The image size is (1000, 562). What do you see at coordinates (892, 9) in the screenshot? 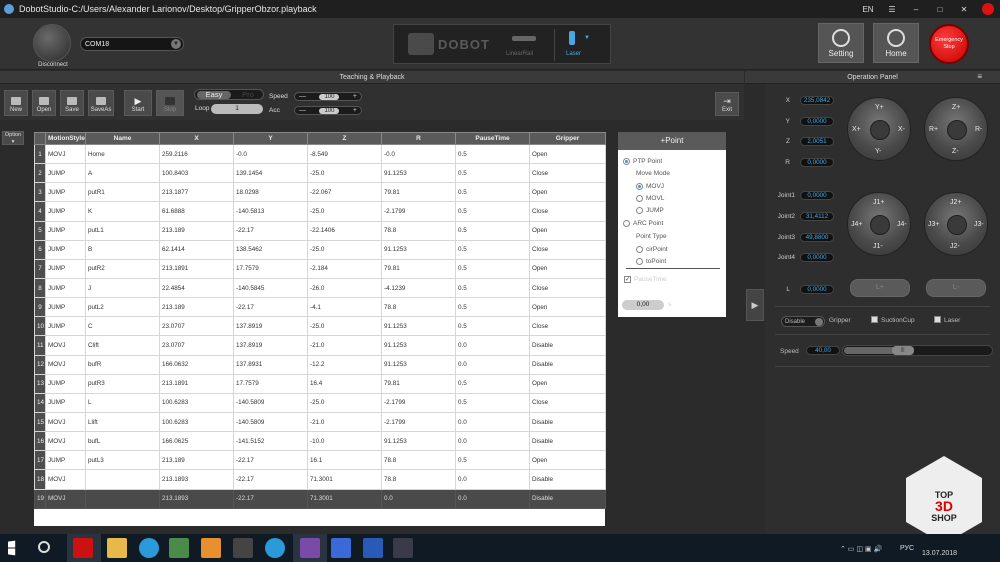
I see `menu-icon: ☰` at bounding box center [892, 9].